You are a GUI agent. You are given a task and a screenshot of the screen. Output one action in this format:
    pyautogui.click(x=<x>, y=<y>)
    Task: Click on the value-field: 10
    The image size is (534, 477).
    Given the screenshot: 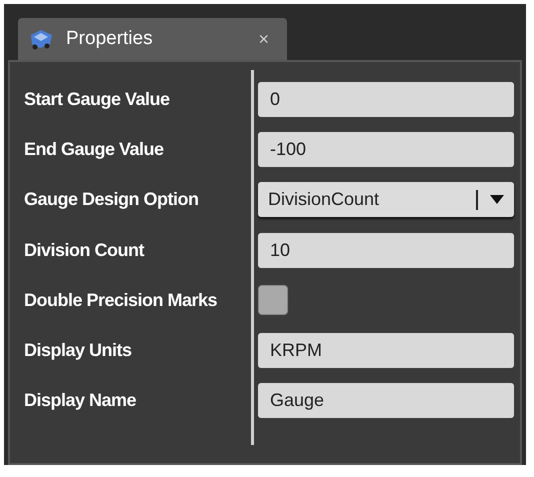 What is the action you would take?
    pyautogui.click(x=386, y=250)
    